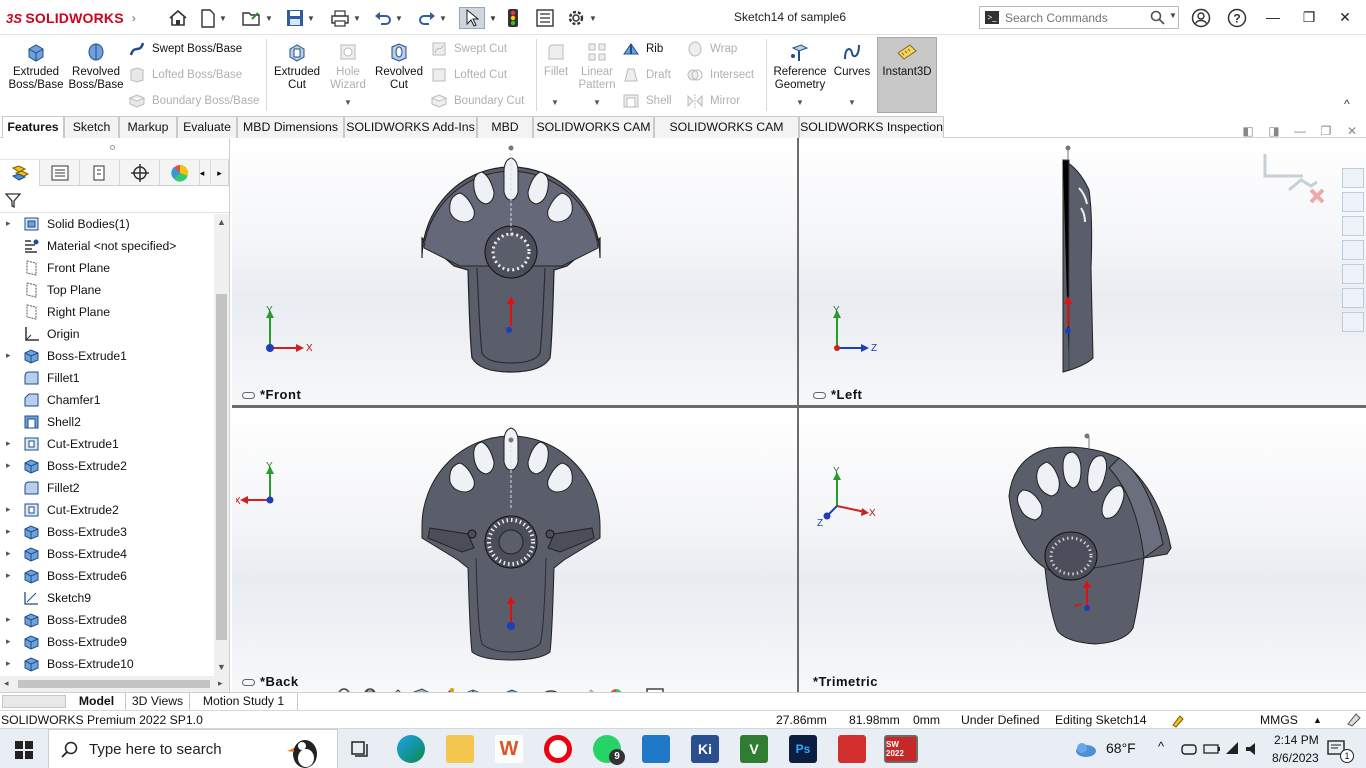  Describe the element at coordinates (513, 18) in the screenshot. I see `rebuild-traffic-light-icon` at that location.